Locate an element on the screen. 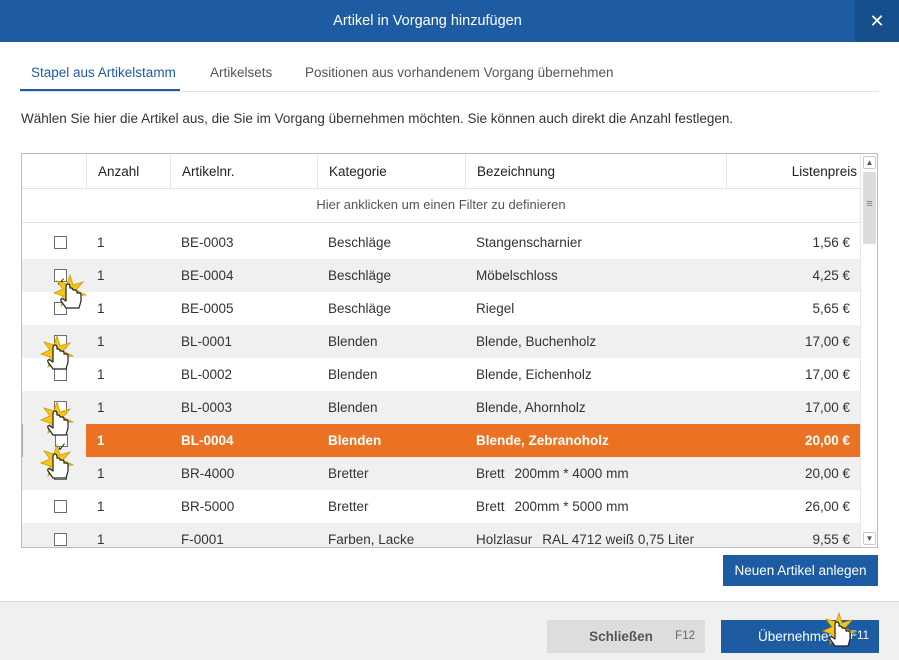 Image resolution: width=899 pixels, height=660 pixels. cell-bezeichnung-text: Blende, Buchenholz is located at coordinates (536, 341).